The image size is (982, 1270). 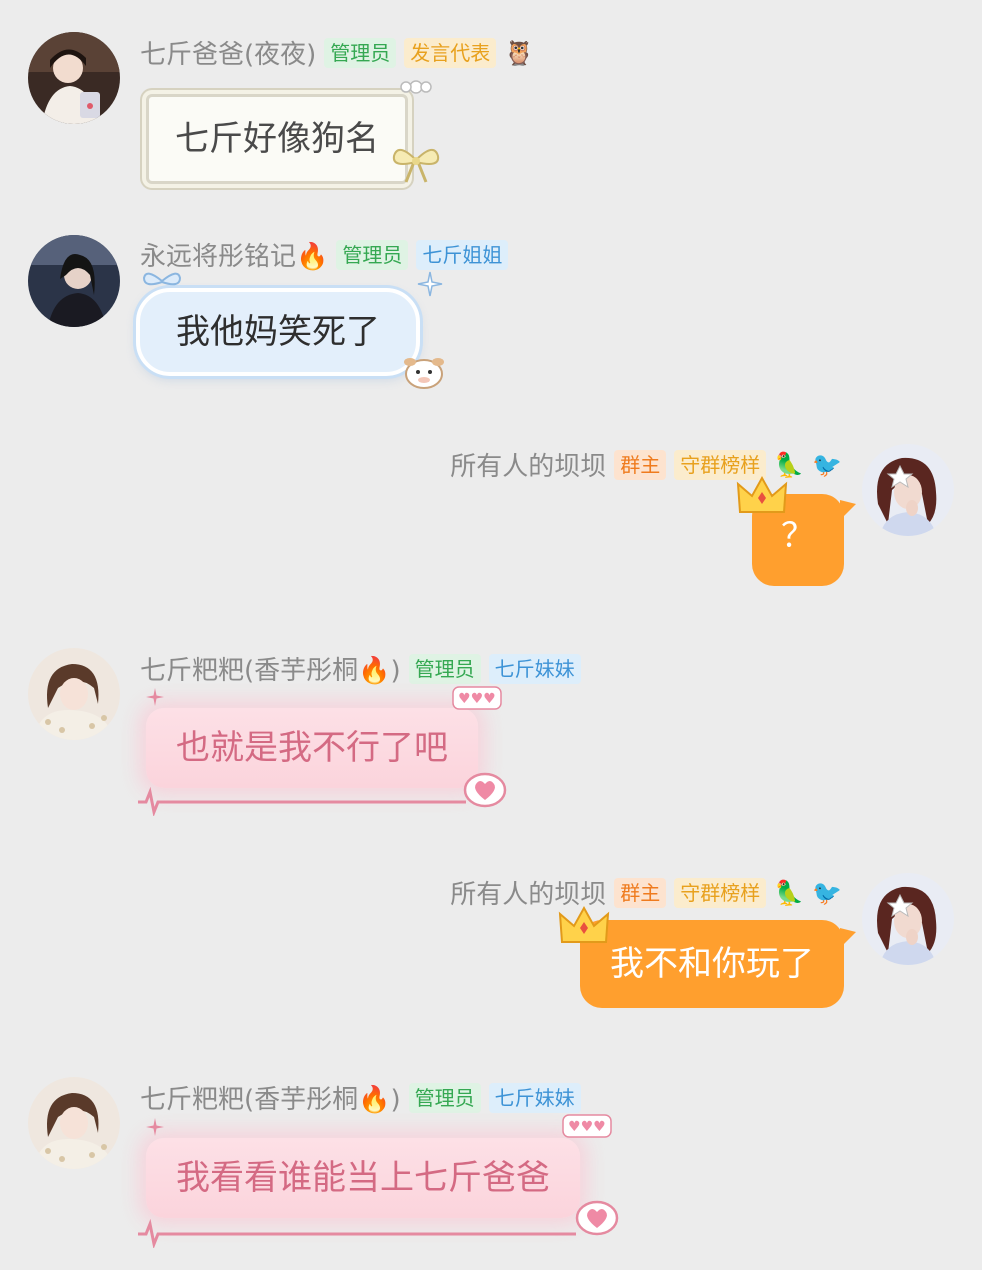 I want to click on sender-row: 七斤爸爸(夜夜) 管理员 发言代表 🦉, so click(x=337, y=52).